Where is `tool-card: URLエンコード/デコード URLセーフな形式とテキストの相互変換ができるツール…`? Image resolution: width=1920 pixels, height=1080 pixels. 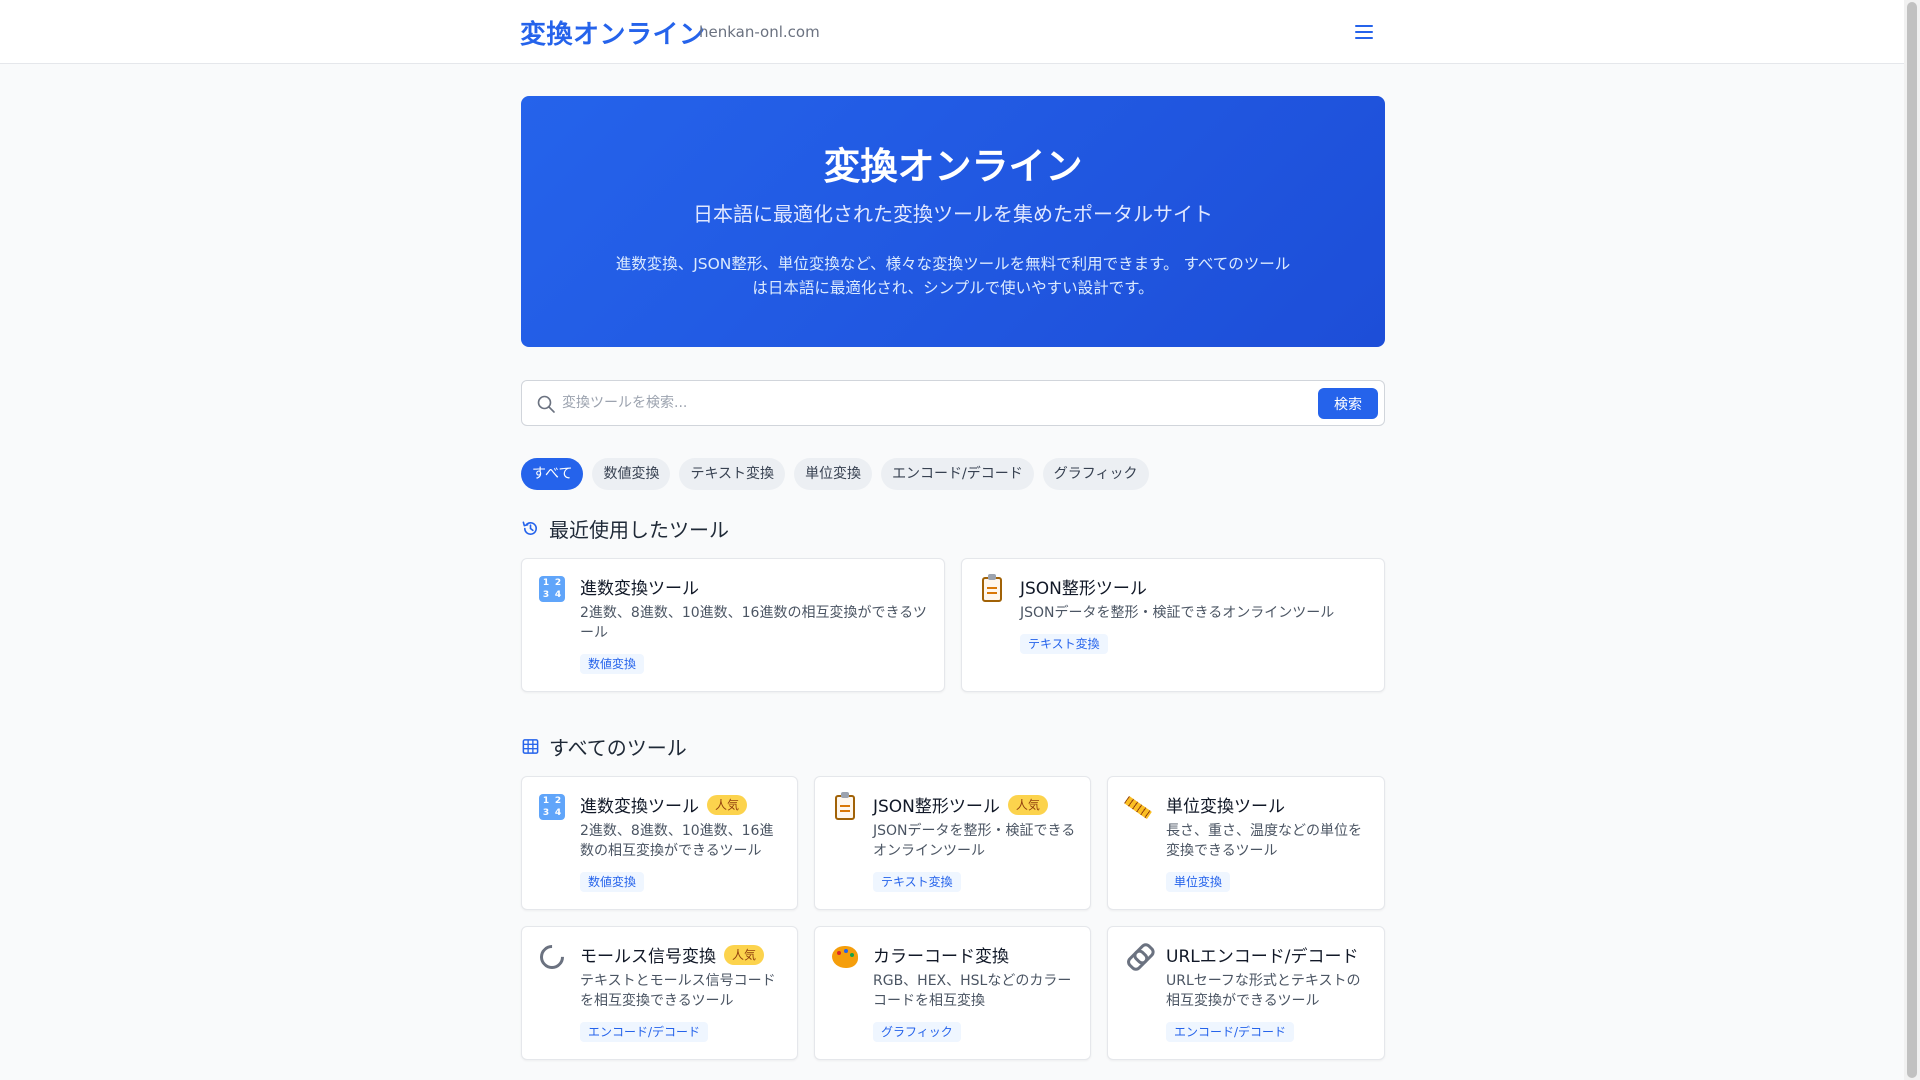
tool-card: URLエンコード/デコード URLセーフな形式とテキストの相互変換ができるツール… is located at coordinates (1246, 993).